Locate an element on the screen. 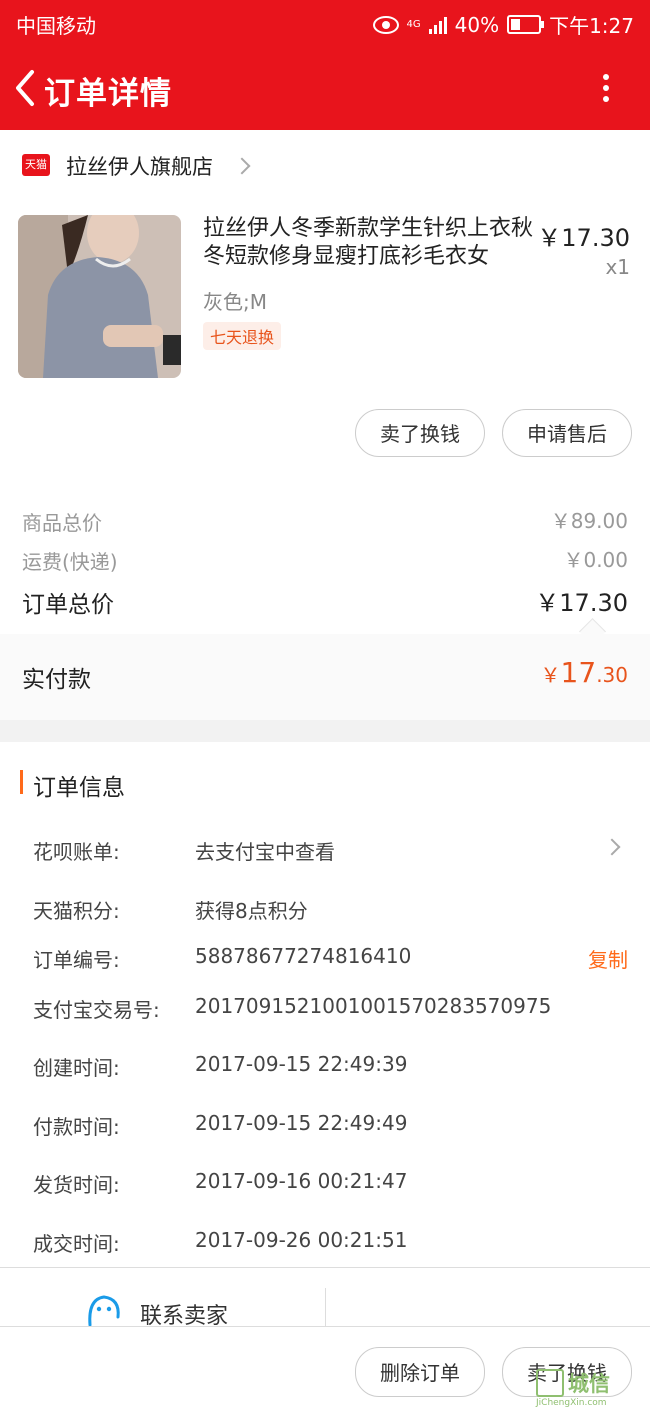  order-total-value: ￥17.30 is located at coordinates (581, 603).